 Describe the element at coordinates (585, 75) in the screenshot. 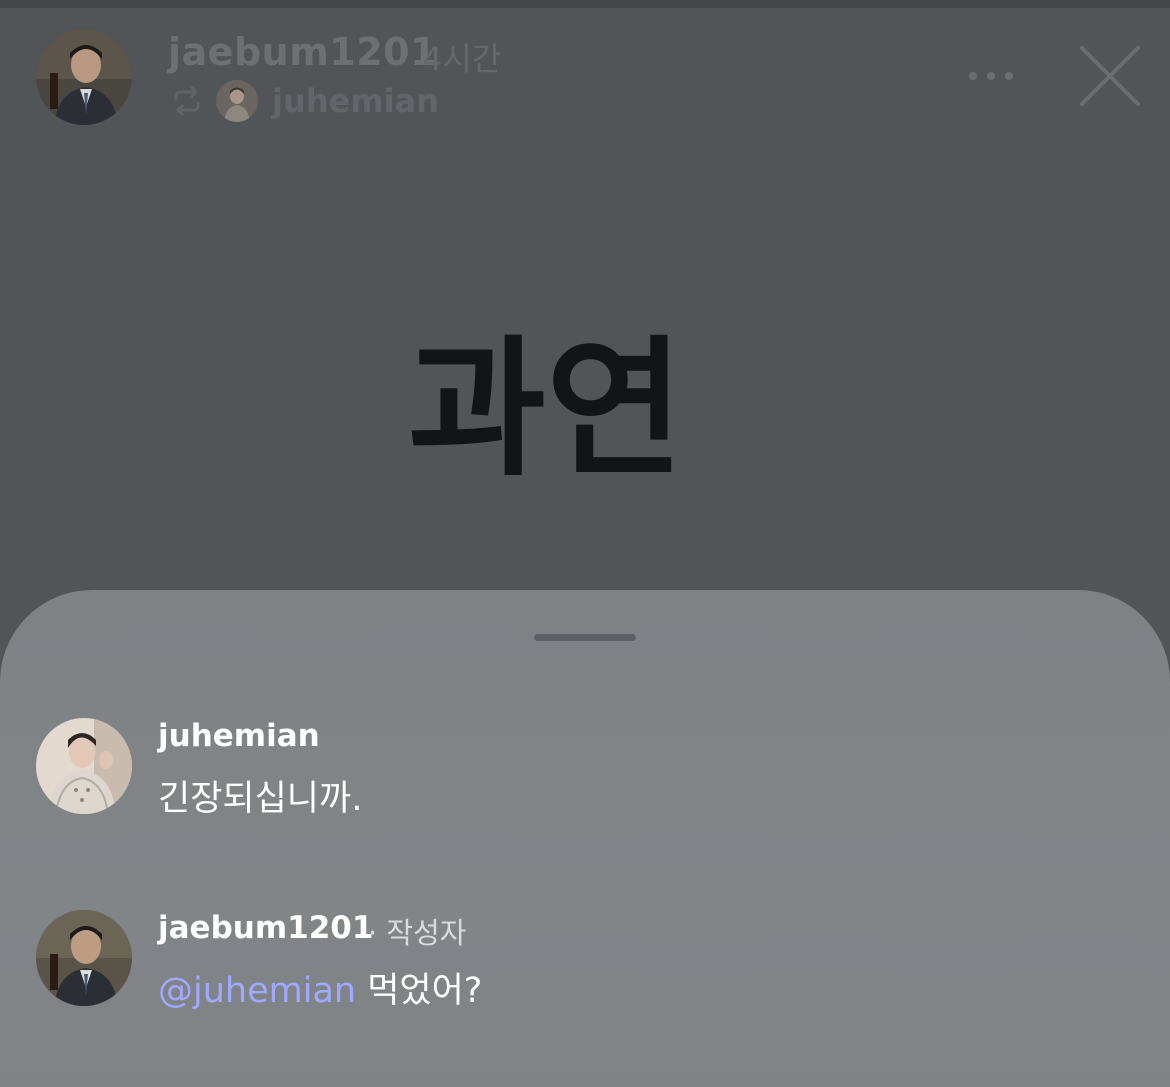

I see `post-header: jaebum1201 4시간 juhemian` at that location.